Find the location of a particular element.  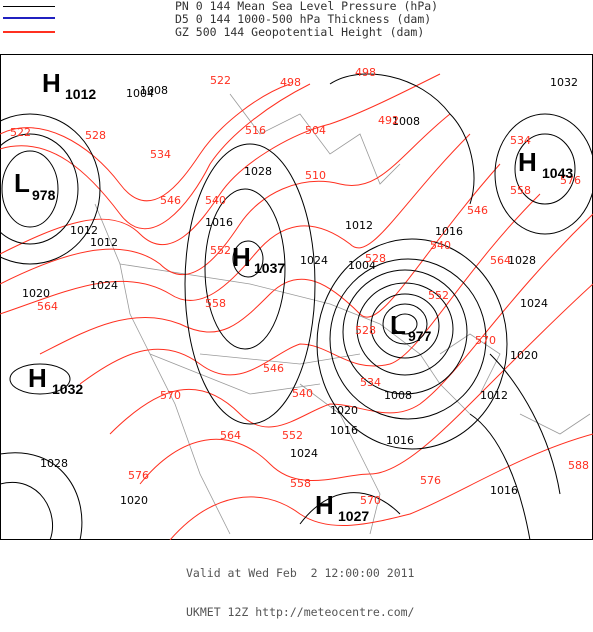

contour-label: 1032 is located at coordinates (564, 82).